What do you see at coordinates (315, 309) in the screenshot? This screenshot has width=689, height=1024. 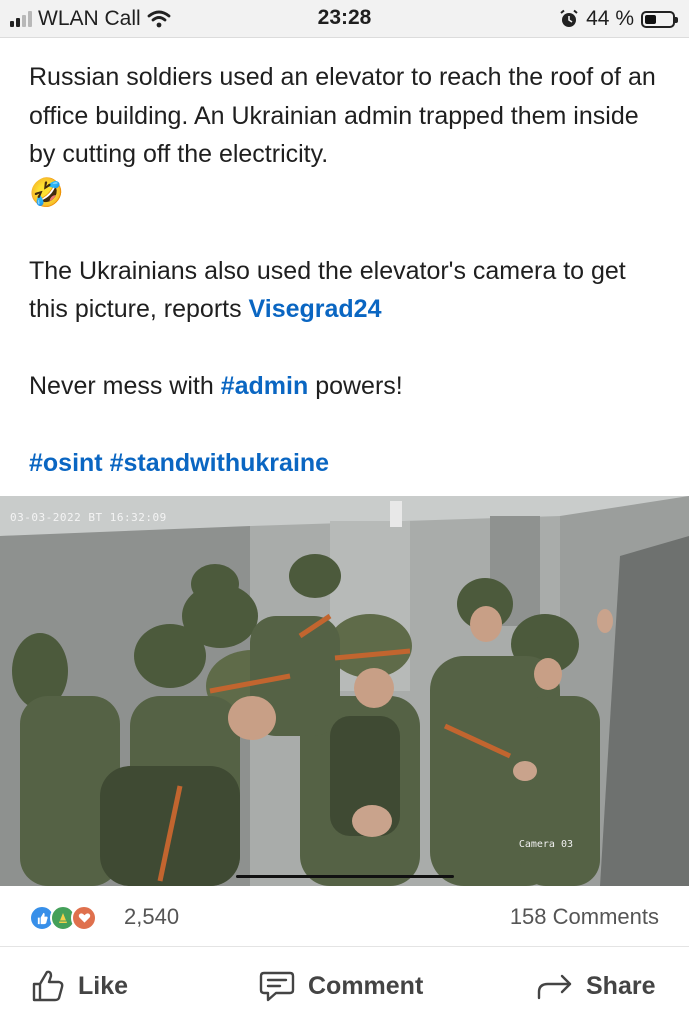 I see `mention-link: Visegrad24` at bounding box center [315, 309].